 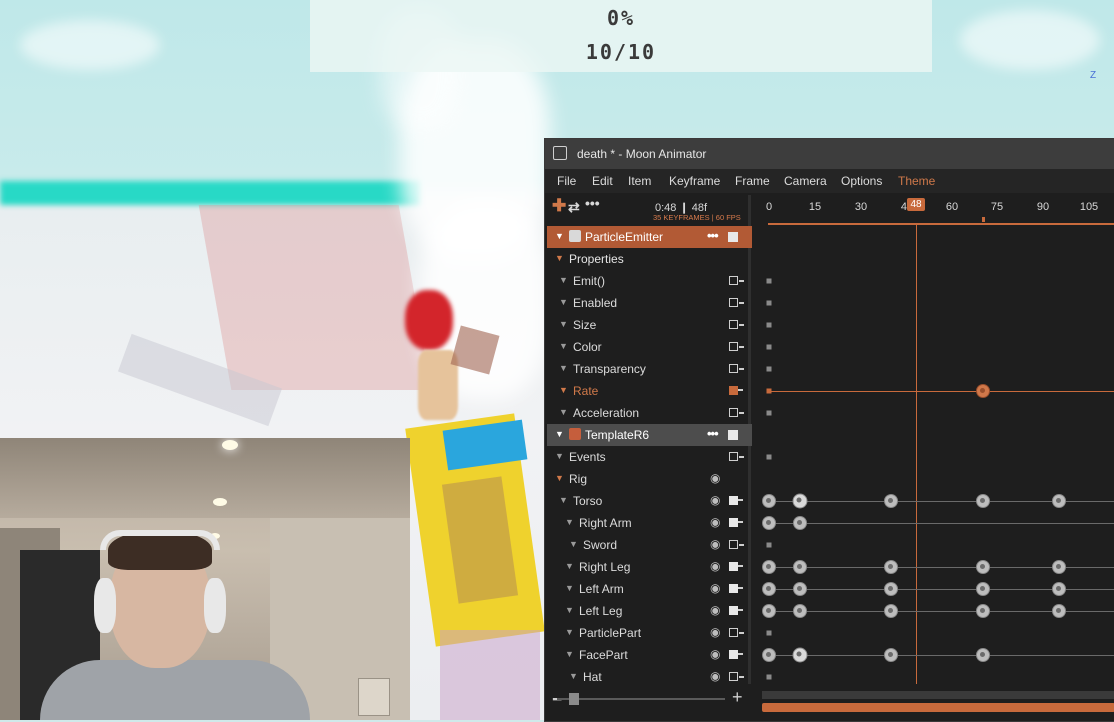 I want to click on track-row-right-leg: ▼ Right Leg ◉, so click(x=649, y=567).